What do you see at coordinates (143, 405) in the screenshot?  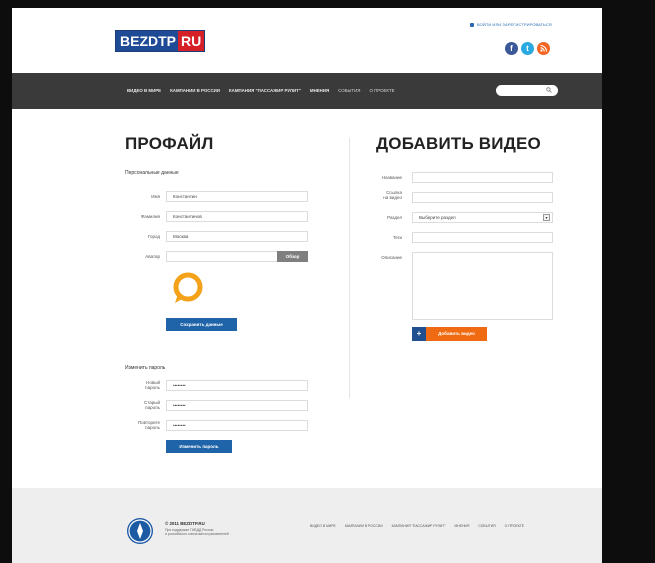 I see `old-password-label: Старый пароль` at bounding box center [143, 405].